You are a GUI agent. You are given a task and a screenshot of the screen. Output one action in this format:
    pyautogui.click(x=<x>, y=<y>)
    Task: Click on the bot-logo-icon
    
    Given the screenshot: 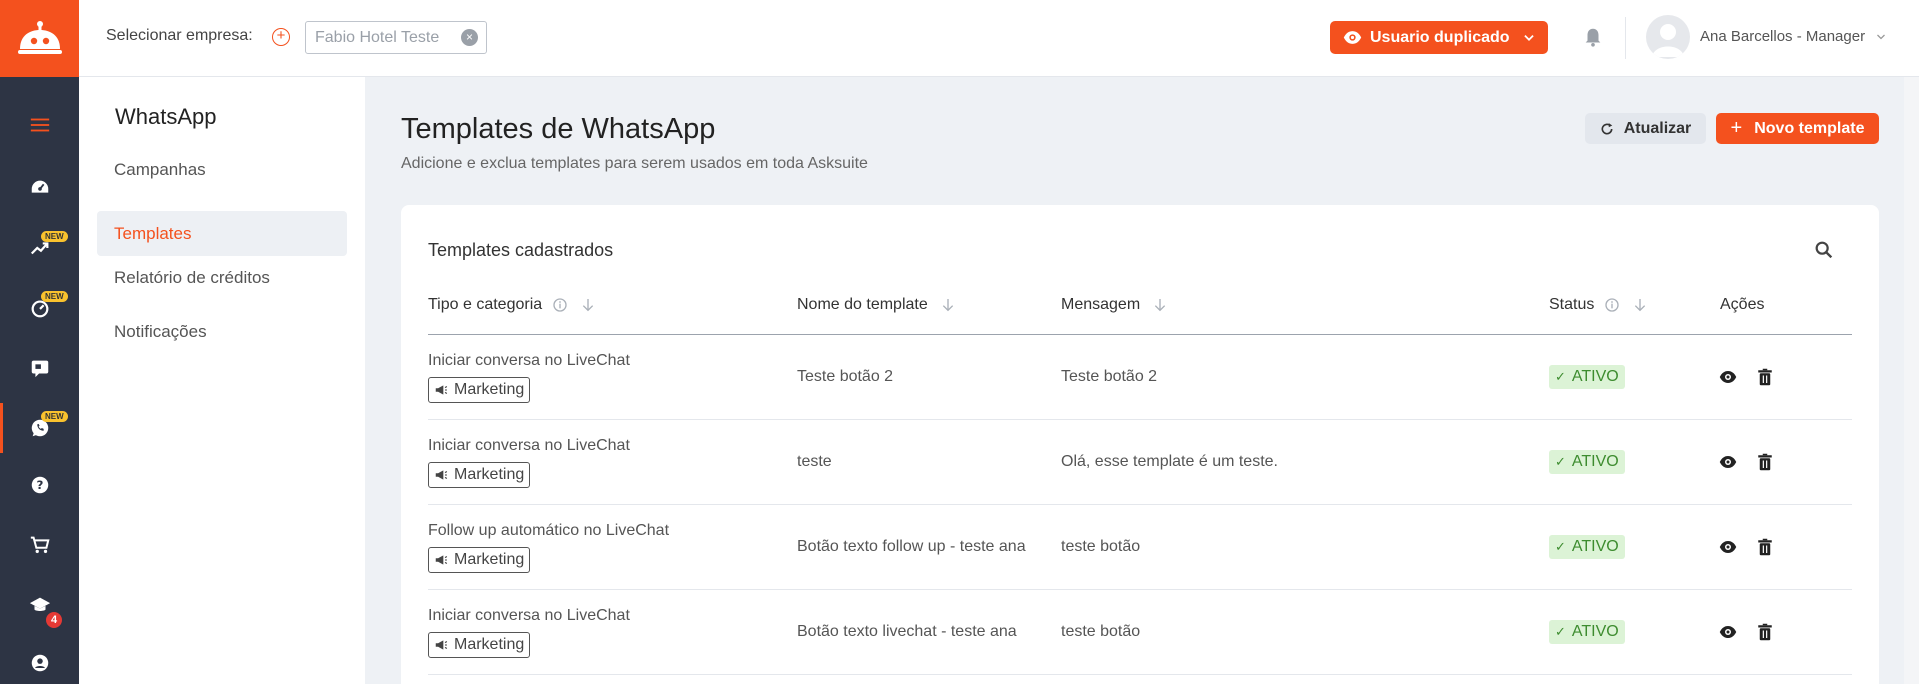 What is the action you would take?
    pyautogui.click(x=39, y=37)
    